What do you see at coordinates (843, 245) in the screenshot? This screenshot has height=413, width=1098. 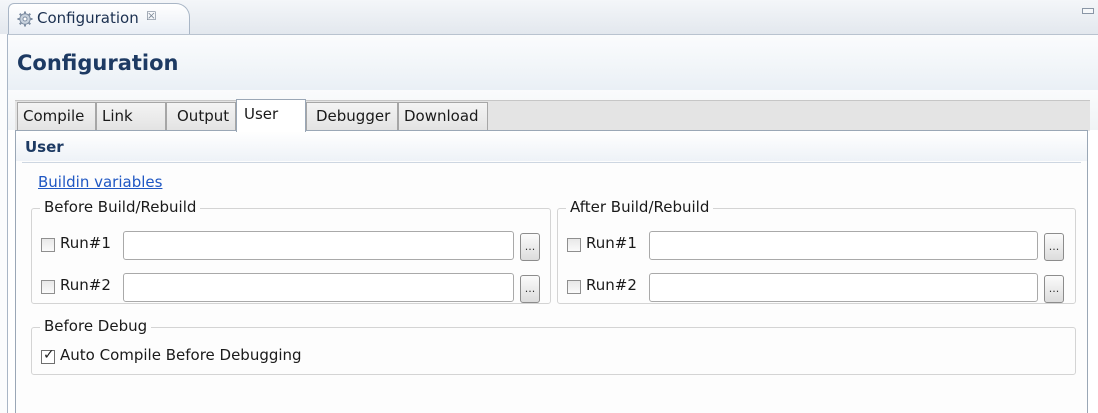 I see `after-run1-input` at bounding box center [843, 245].